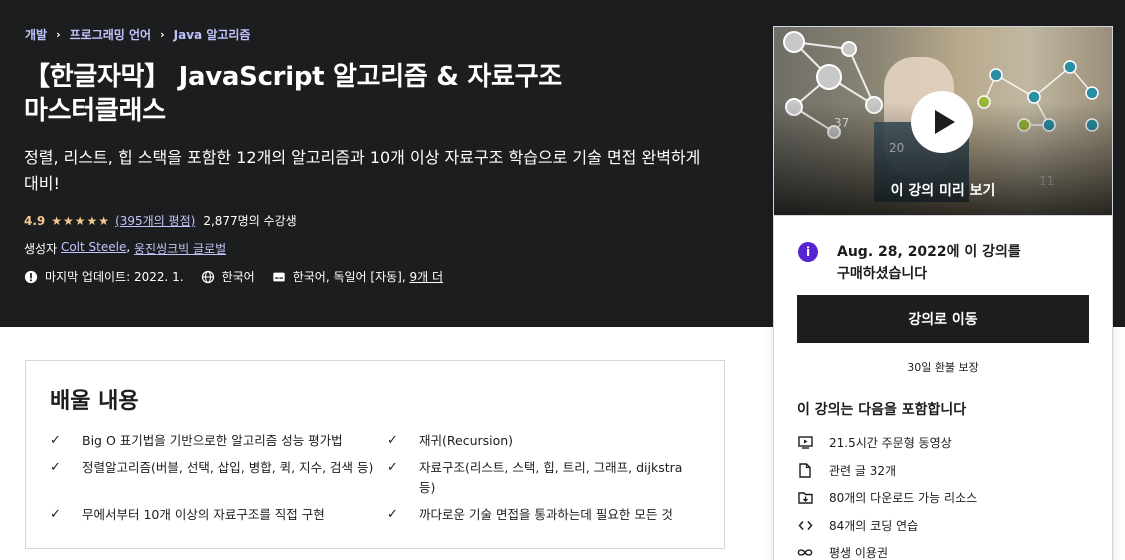  Describe the element at coordinates (349, 277) in the screenshot. I see `captions-list: 한국어, 독일어 [자동],` at that location.